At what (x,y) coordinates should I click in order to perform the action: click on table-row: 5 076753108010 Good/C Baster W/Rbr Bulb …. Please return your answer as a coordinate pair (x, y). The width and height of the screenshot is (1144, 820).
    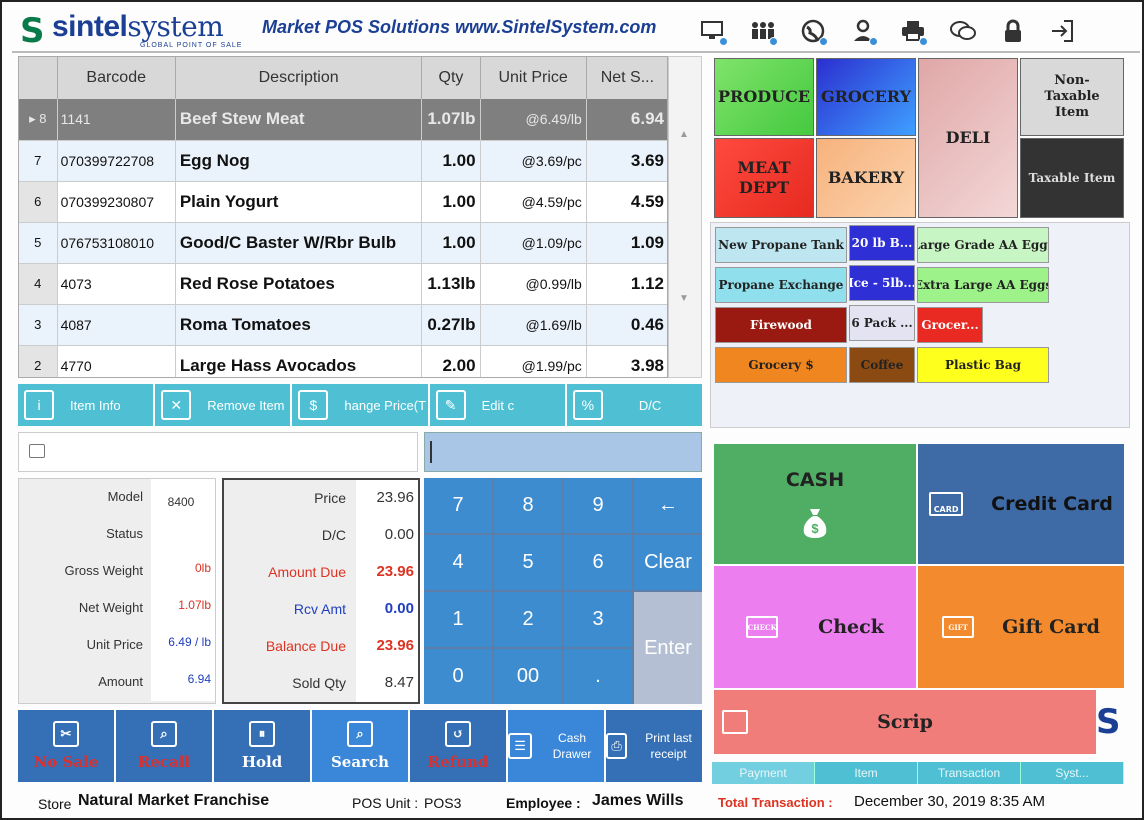
    Looking at the image, I should click on (343, 243).